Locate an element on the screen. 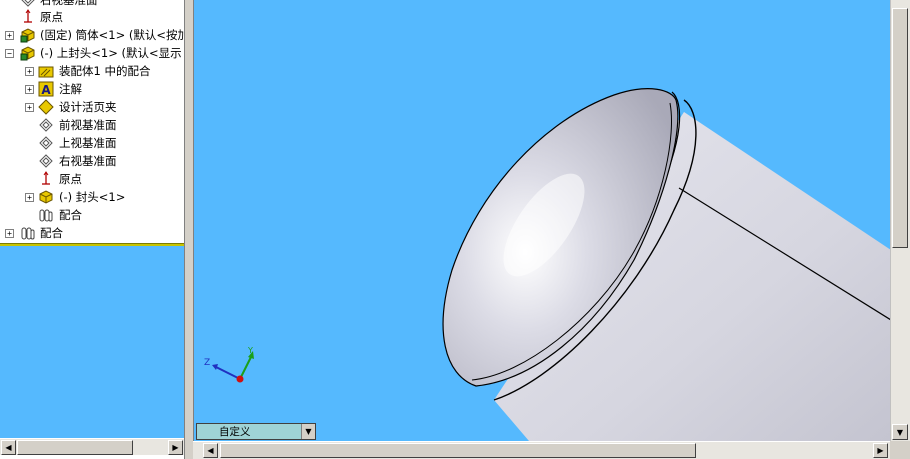 The image size is (910, 459). configuration-value: 自定义 is located at coordinates (235, 432).